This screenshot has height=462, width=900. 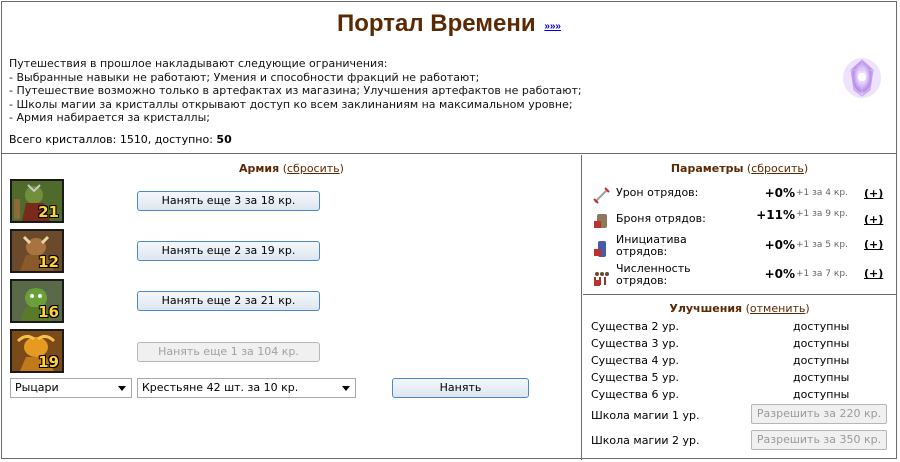 I want to click on allow-school-button-disabled: Разрешить за 350 кр., so click(x=819, y=440).